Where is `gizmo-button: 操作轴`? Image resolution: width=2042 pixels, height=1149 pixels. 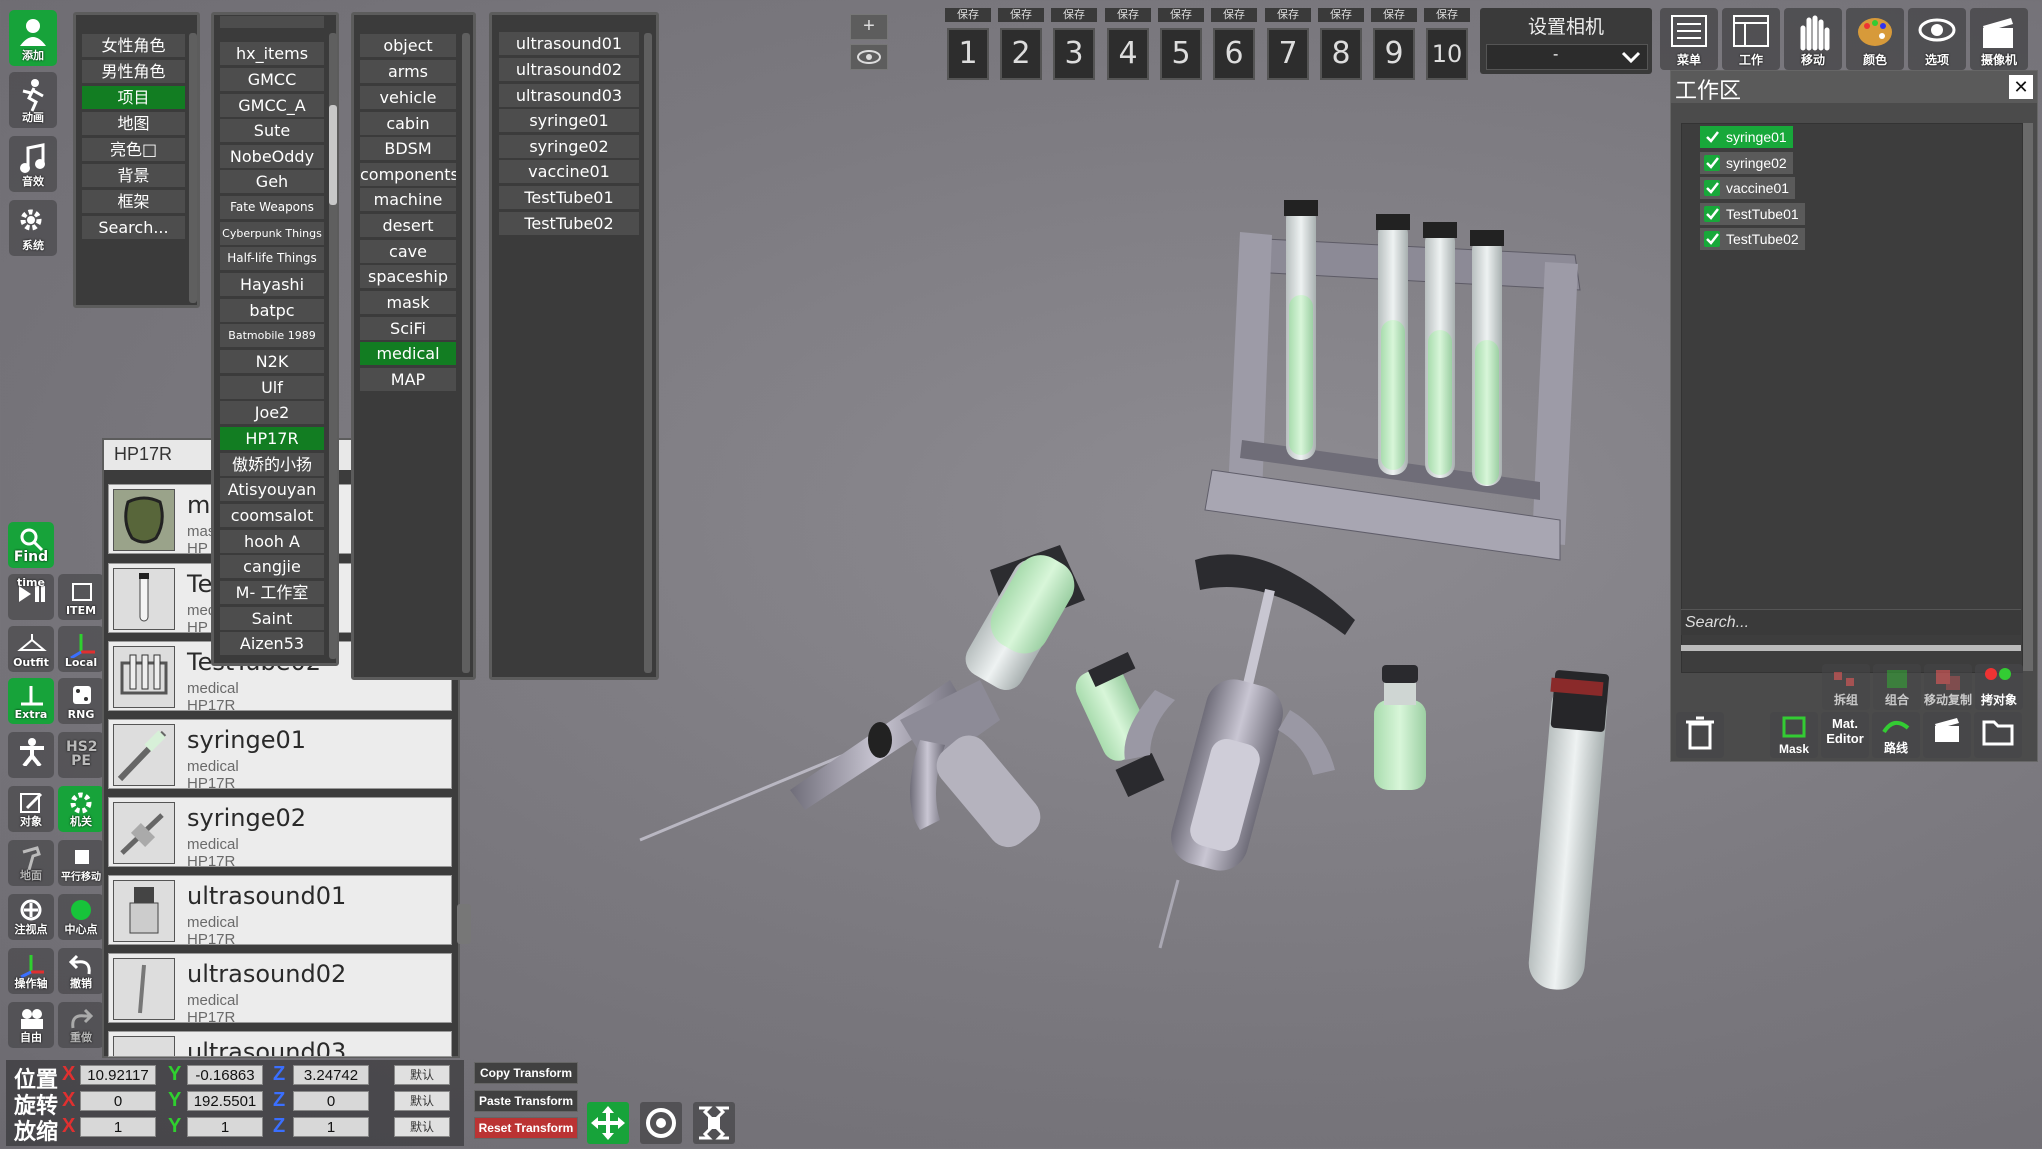 gizmo-button: 操作轴 is located at coordinates (31, 971).